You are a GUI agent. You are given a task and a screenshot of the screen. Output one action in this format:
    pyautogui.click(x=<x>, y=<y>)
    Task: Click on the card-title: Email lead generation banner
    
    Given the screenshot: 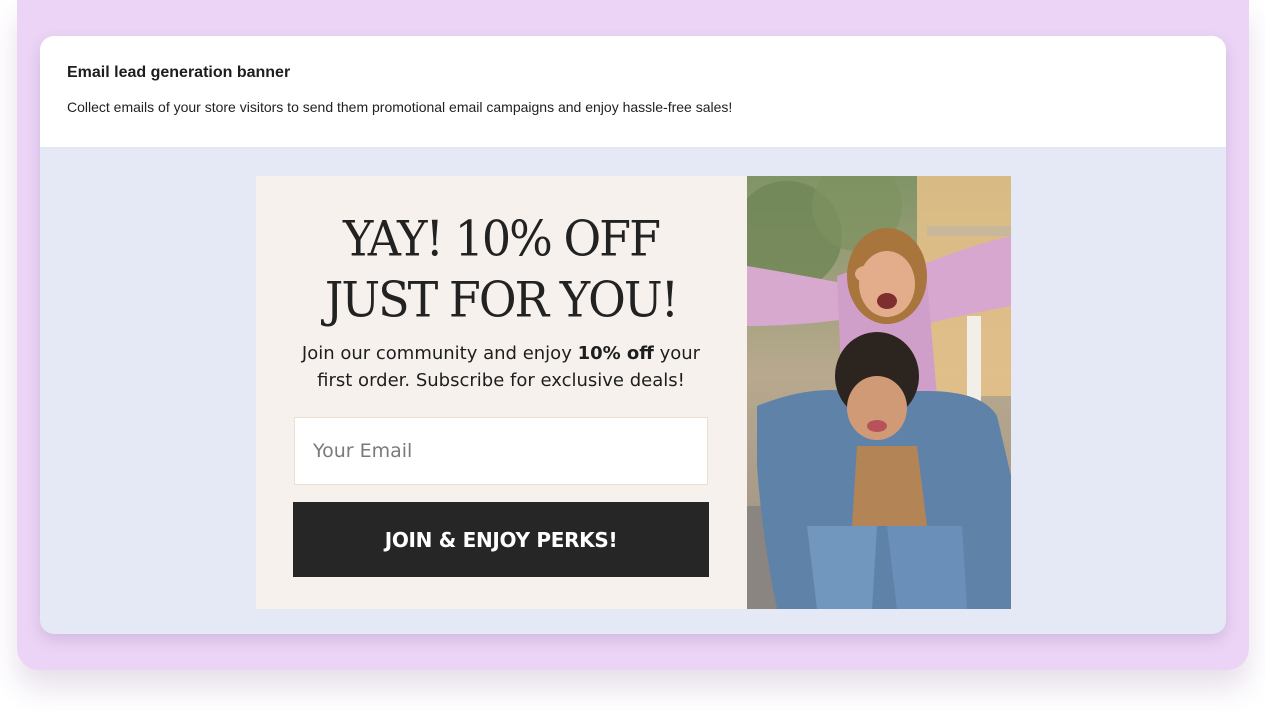 What is the action you would take?
    pyautogui.click(x=179, y=72)
    